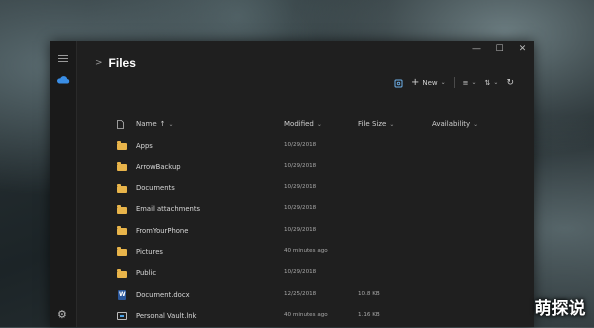  Describe the element at coordinates (144, 145) in the screenshot. I see `file-name: Apps` at that location.